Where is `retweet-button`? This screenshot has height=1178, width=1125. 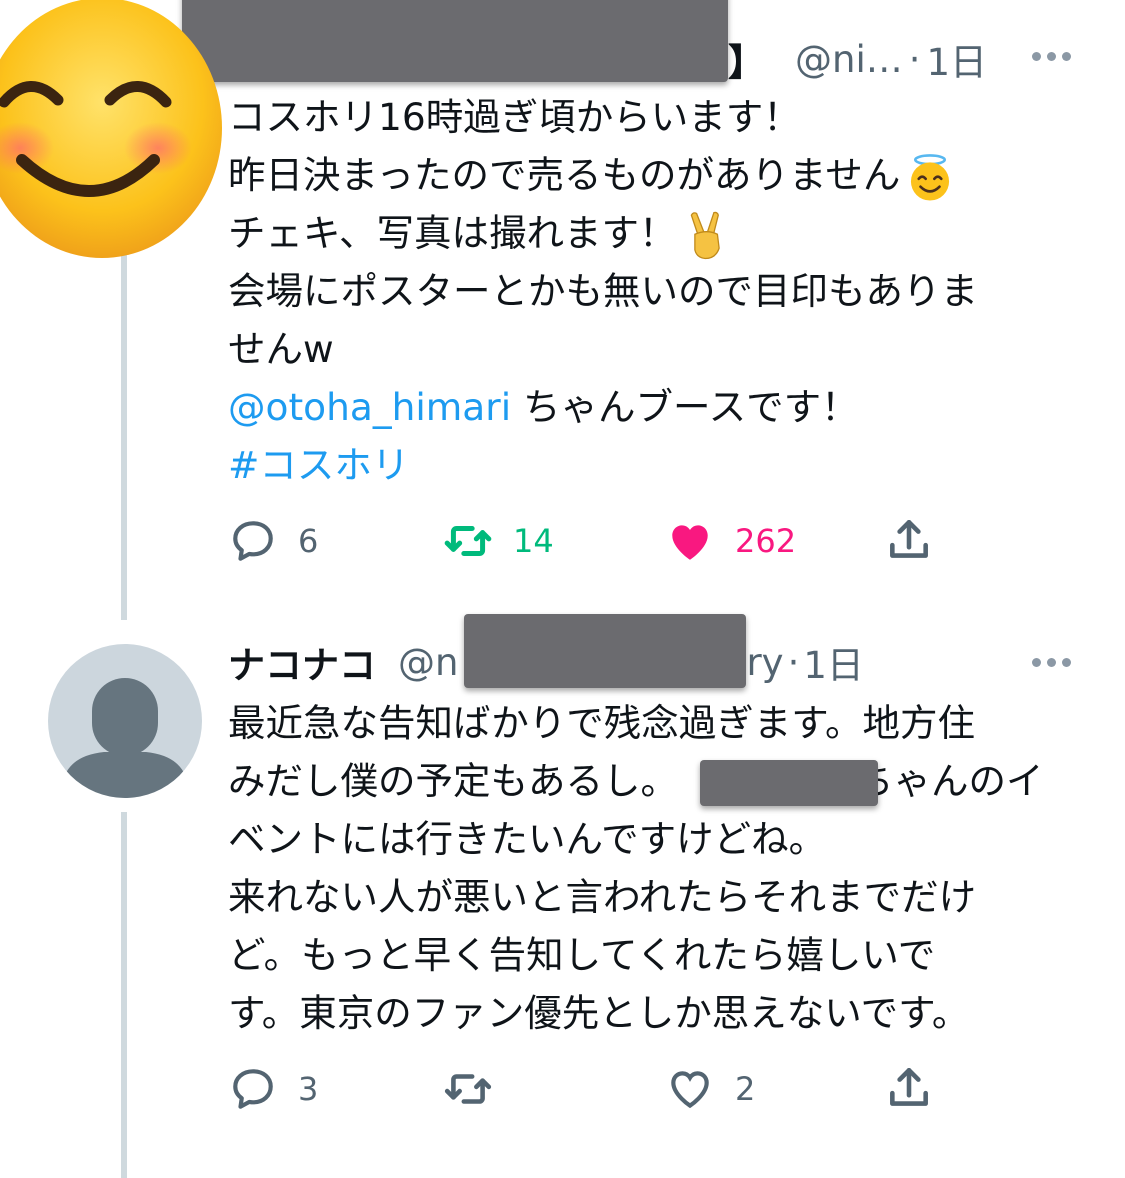 retweet-button is located at coordinates (478, 1089).